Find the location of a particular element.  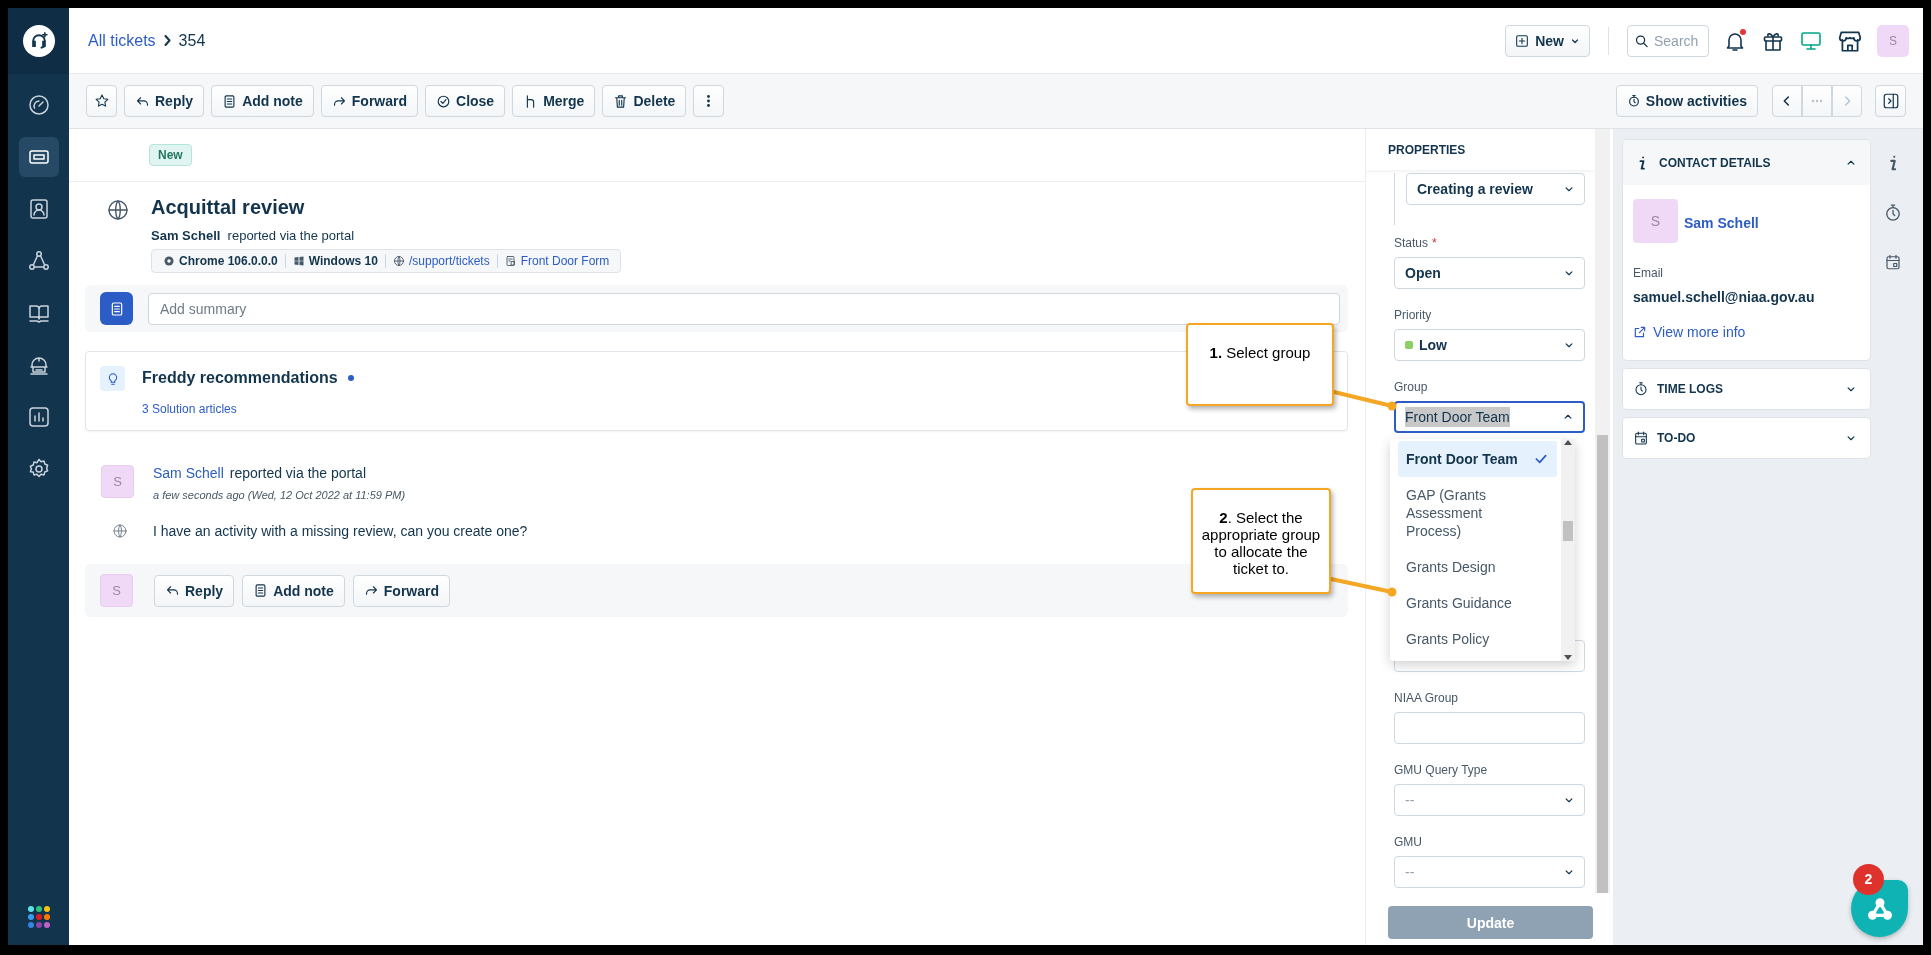

dropdown-option: Grants Policy is located at coordinates (1477, 639).